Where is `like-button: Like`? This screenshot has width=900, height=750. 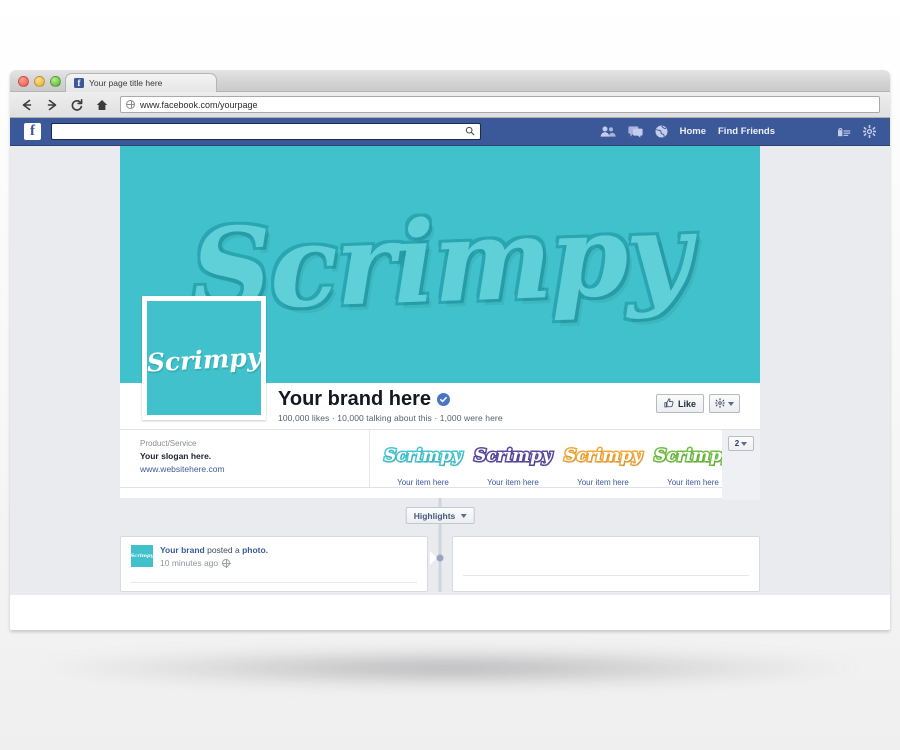
like-button: Like is located at coordinates (679, 403).